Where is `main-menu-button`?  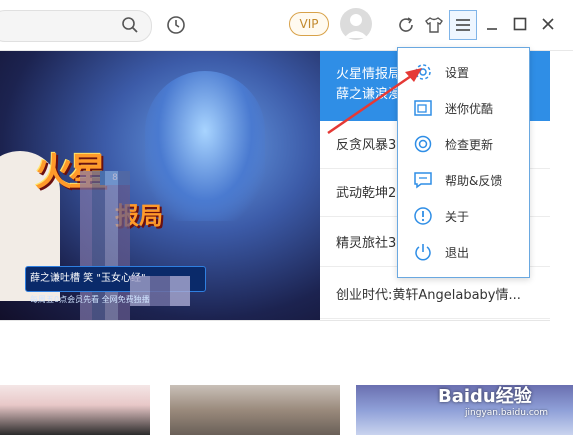 main-menu-button is located at coordinates (463, 25).